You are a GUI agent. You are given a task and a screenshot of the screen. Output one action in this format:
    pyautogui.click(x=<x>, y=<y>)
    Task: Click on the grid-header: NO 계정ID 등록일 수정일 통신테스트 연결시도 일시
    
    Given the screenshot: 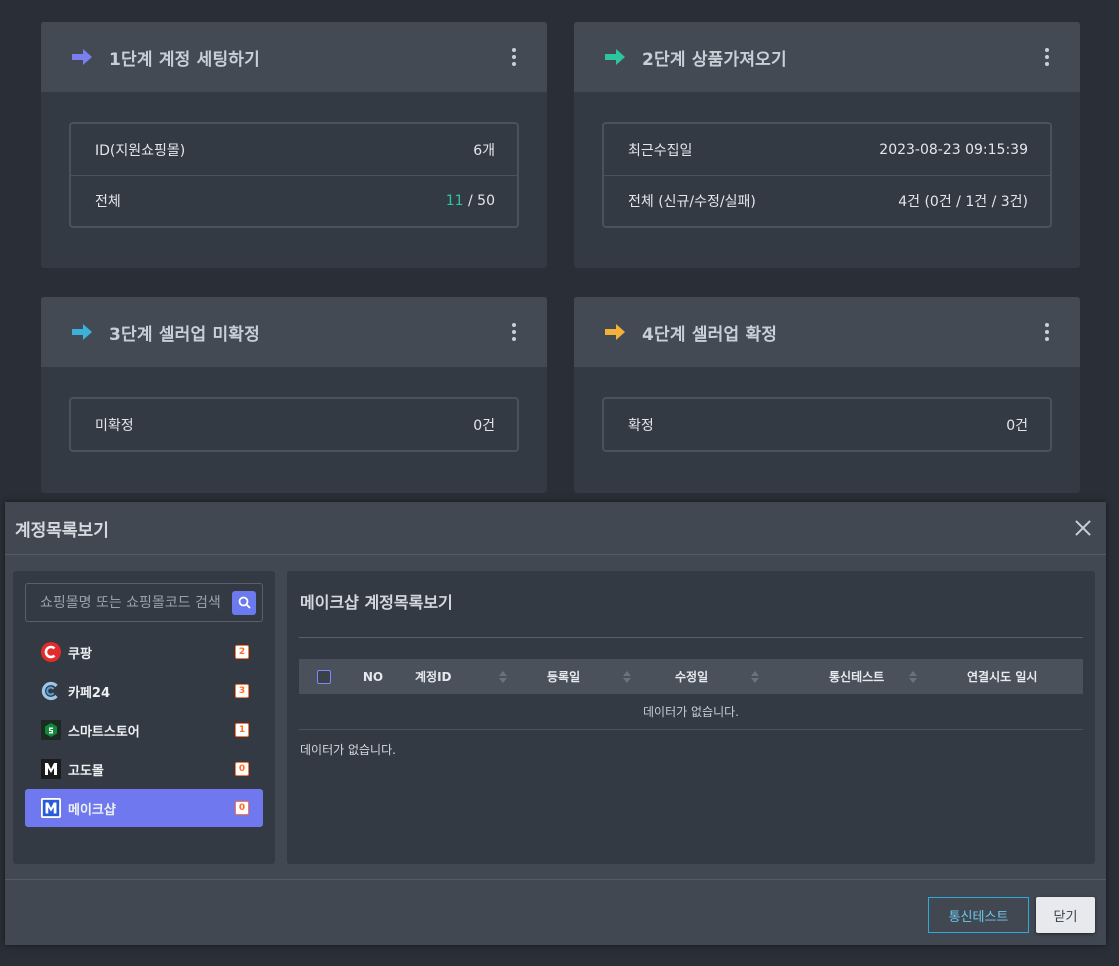 What is the action you would take?
    pyautogui.click(x=691, y=676)
    